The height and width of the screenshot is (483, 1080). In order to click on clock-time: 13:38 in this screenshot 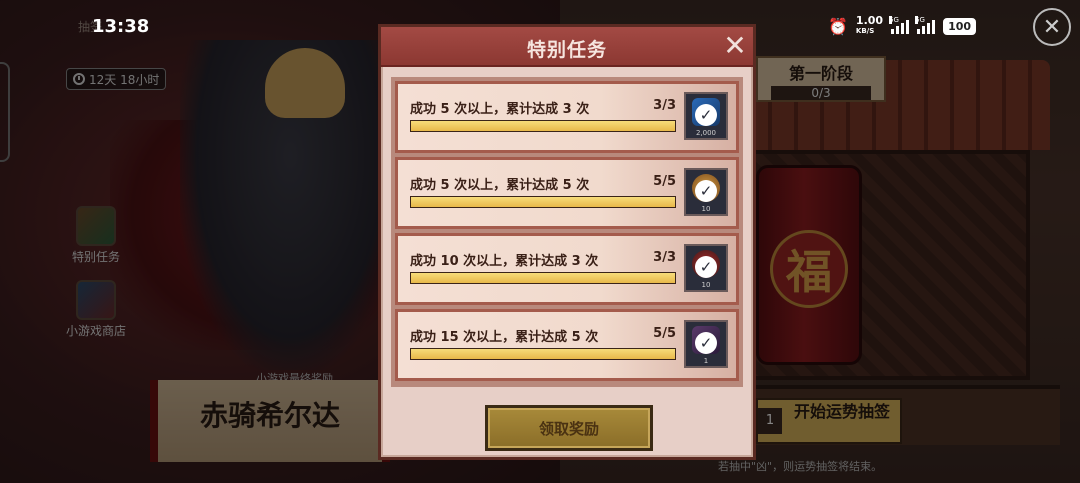, I will do `click(121, 26)`.